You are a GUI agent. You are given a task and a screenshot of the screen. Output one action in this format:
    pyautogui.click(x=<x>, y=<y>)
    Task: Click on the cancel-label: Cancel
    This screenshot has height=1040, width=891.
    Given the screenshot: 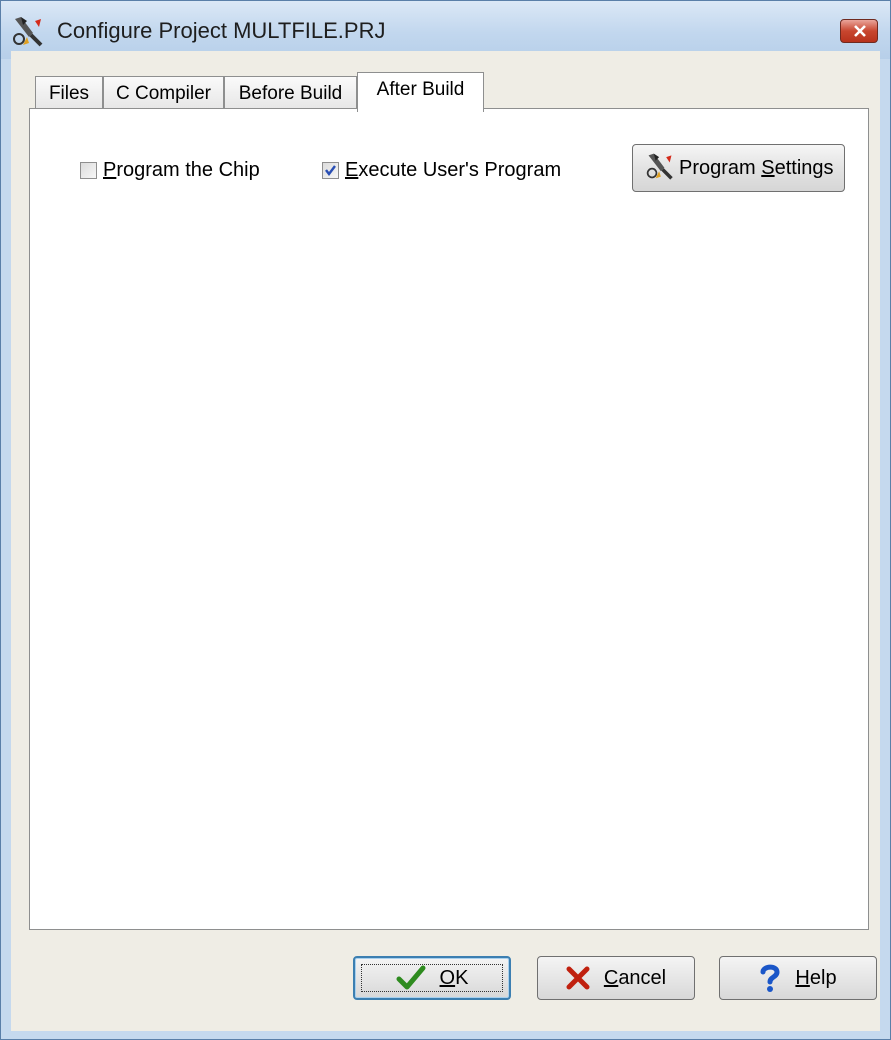 What is the action you would take?
    pyautogui.click(x=635, y=977)
    